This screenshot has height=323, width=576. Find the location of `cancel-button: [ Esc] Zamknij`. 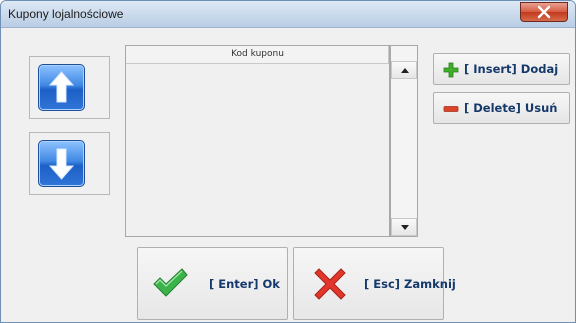

cancel-button: [ Esc] Zamknij is located at coordinates (374, 283).